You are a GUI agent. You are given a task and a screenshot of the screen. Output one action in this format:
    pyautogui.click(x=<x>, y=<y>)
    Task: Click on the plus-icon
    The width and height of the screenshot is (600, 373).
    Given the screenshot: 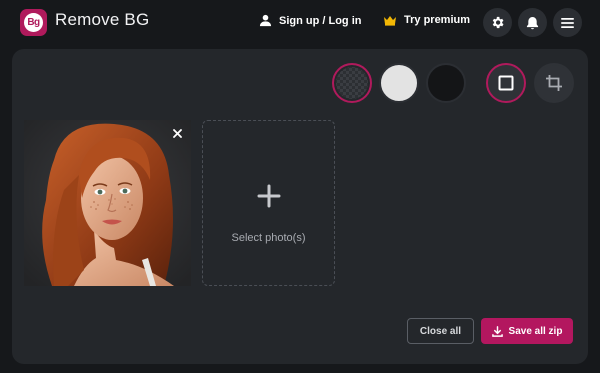 What is the action you would take?
    pyautogui.click(x=269, y=196)
    